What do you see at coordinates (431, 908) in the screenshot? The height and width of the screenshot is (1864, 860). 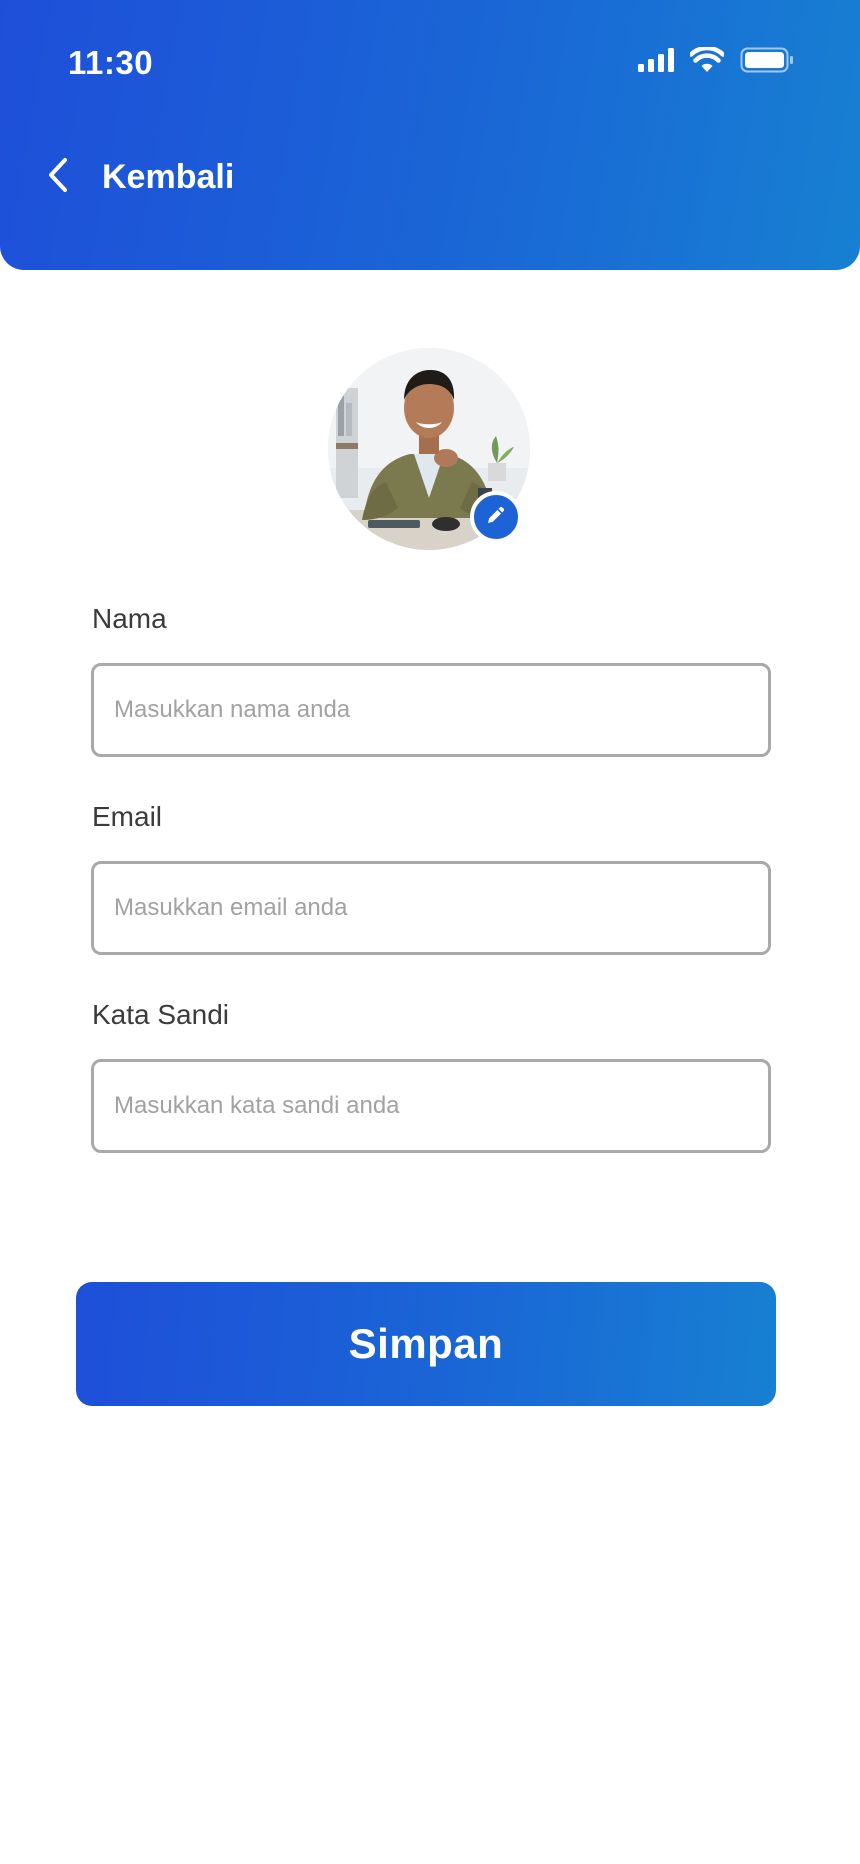 I see `email-input` at bounding box center [431, 908].